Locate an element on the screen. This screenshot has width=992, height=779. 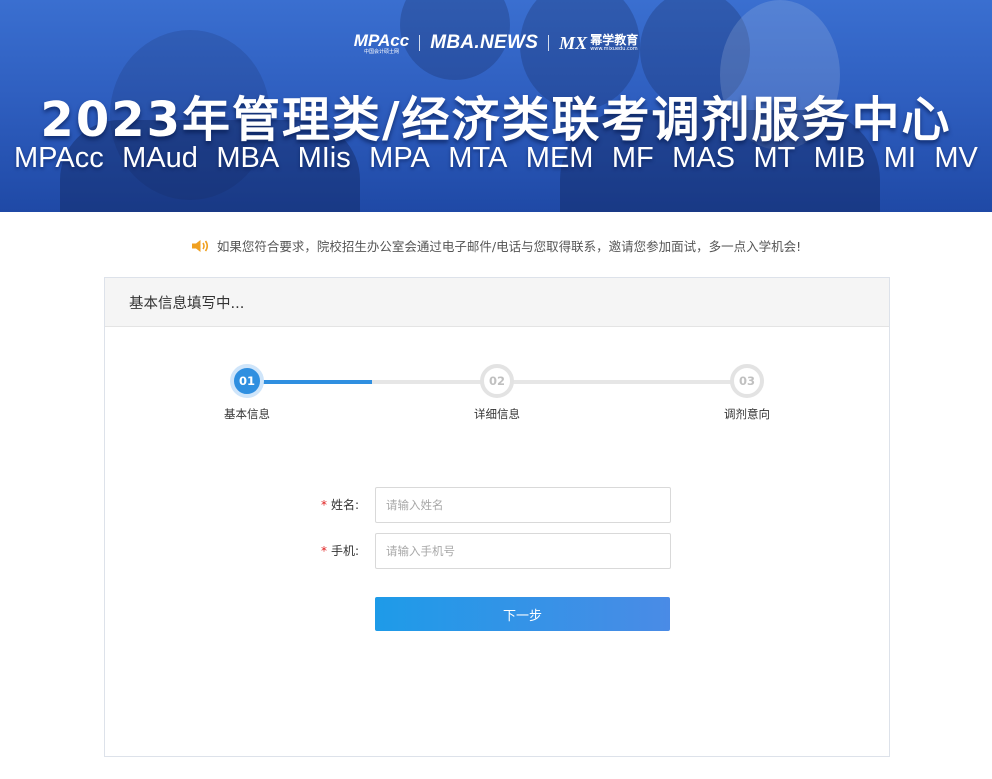
step-1-circle: 01 is located at coordinates (247, 381).